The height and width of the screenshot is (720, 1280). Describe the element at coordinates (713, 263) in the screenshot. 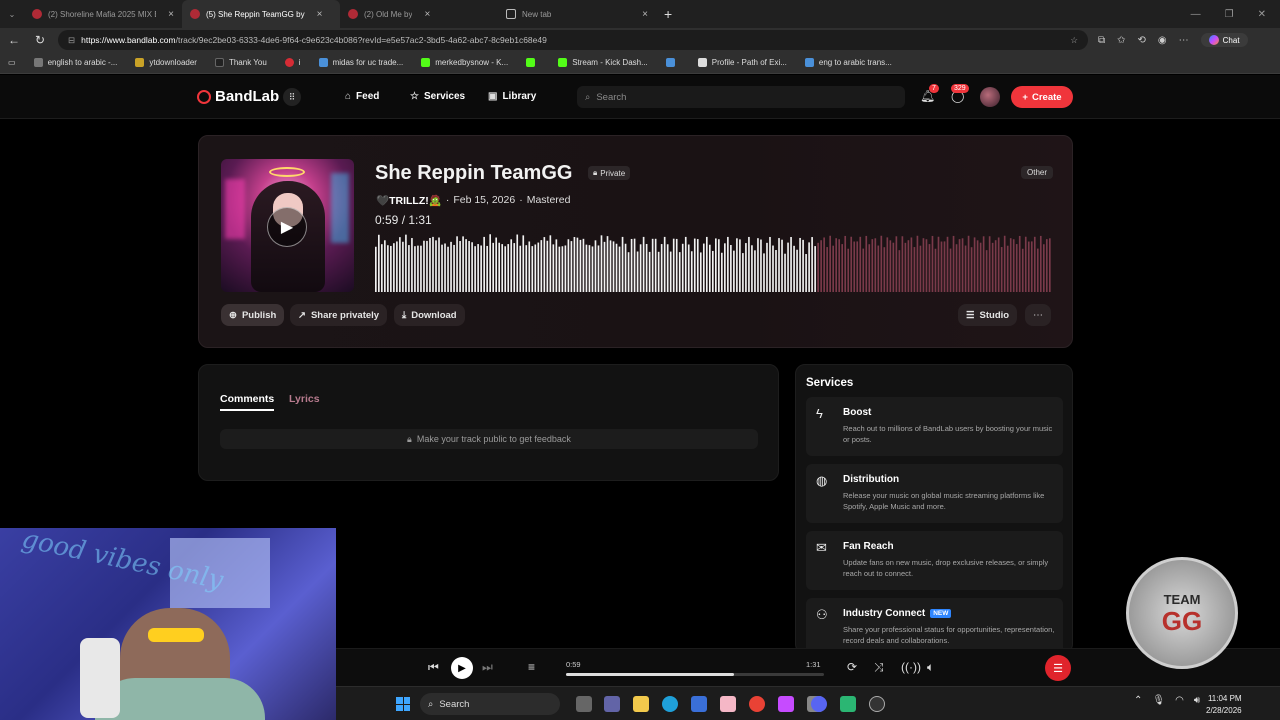

I see `waveform` at that location.